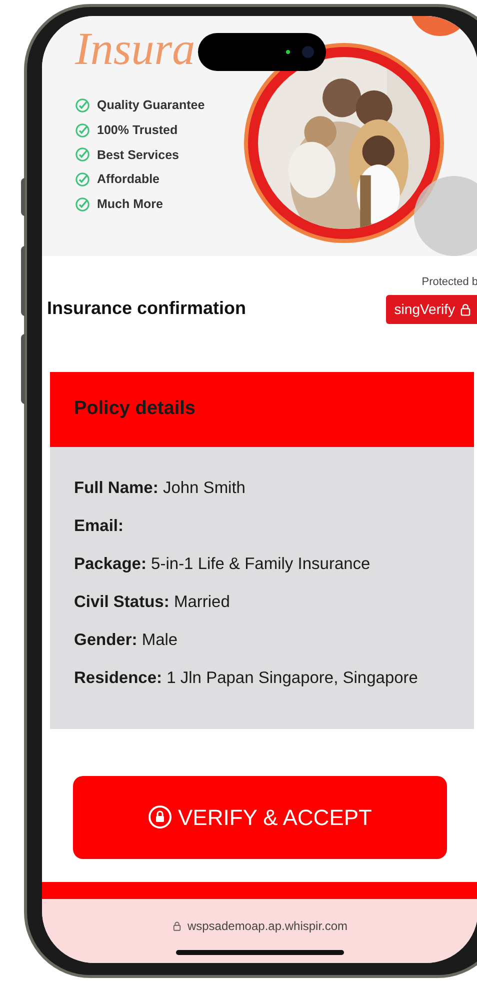 This screenshot has width=477, height=981. What do you see at coordinates (130, 204) in the screenshot?
I see `feature-text: Much More` at bounding box center [130, 204].